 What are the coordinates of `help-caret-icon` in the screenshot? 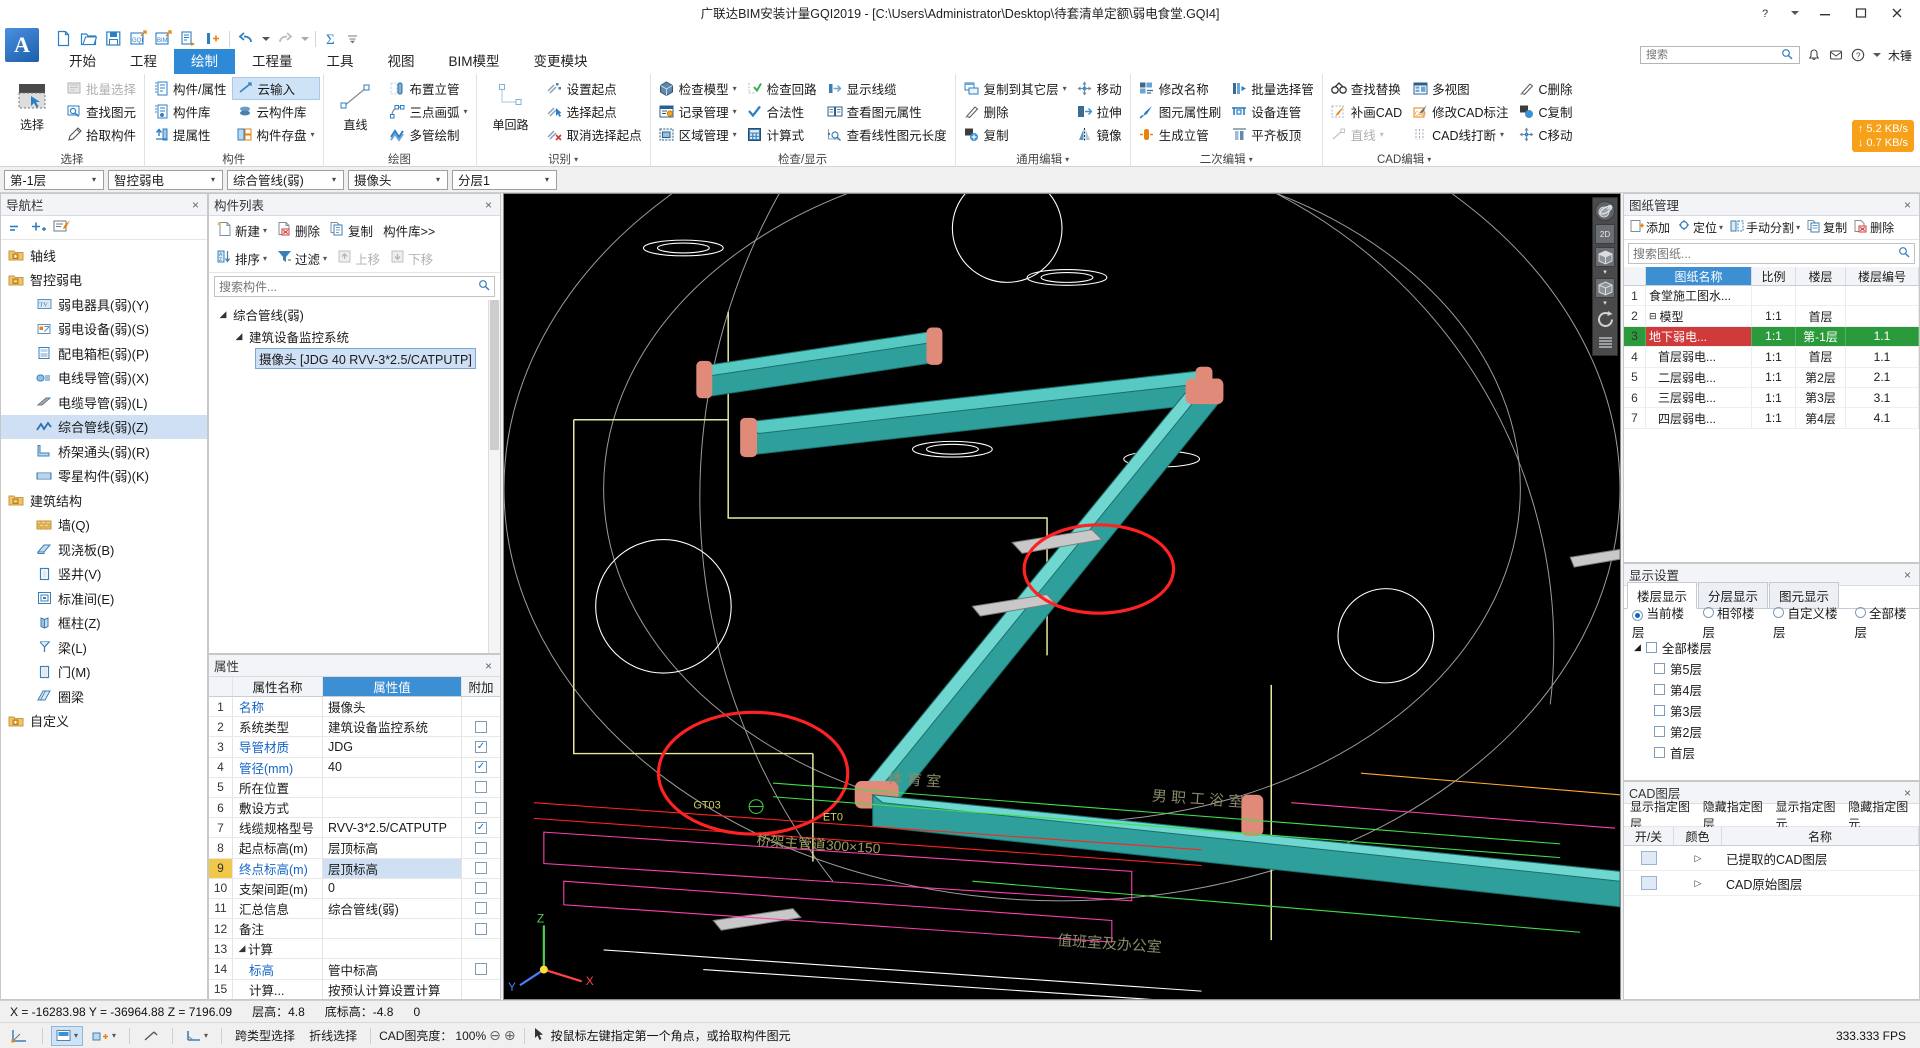 It's located at (1795, 13).